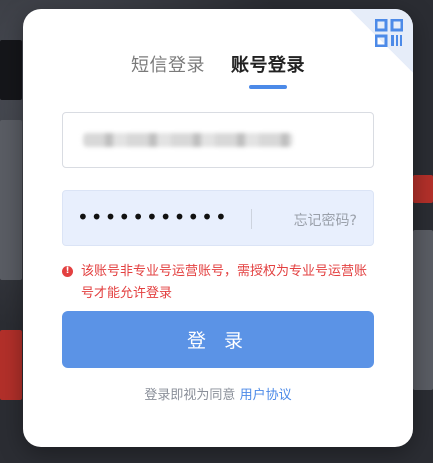  I want to click on tab-account-login: 账号登录, so click(268, 70).